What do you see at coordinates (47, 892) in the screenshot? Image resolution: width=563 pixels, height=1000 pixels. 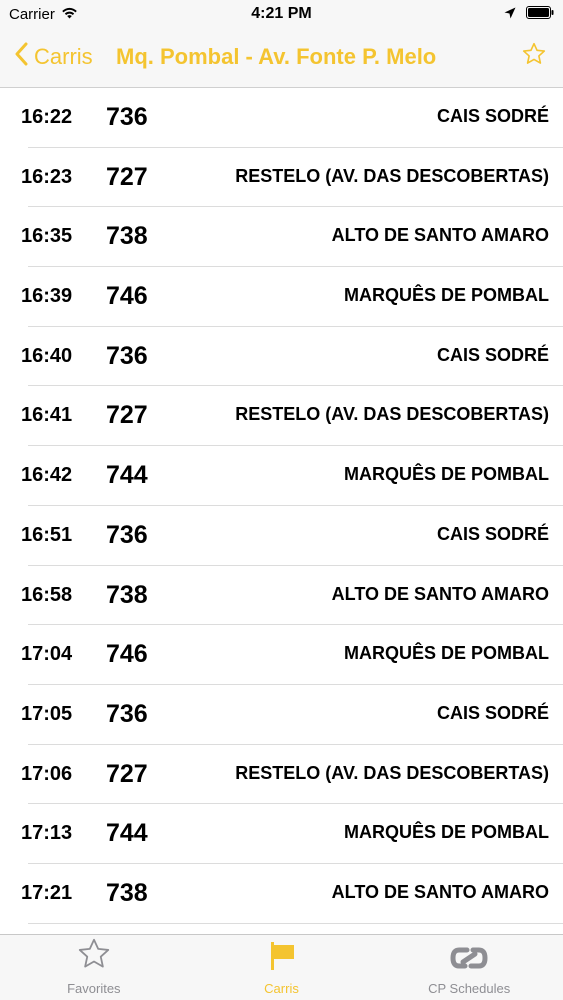 I see `departure-time: 17:21` at bounding box center [47, 892].